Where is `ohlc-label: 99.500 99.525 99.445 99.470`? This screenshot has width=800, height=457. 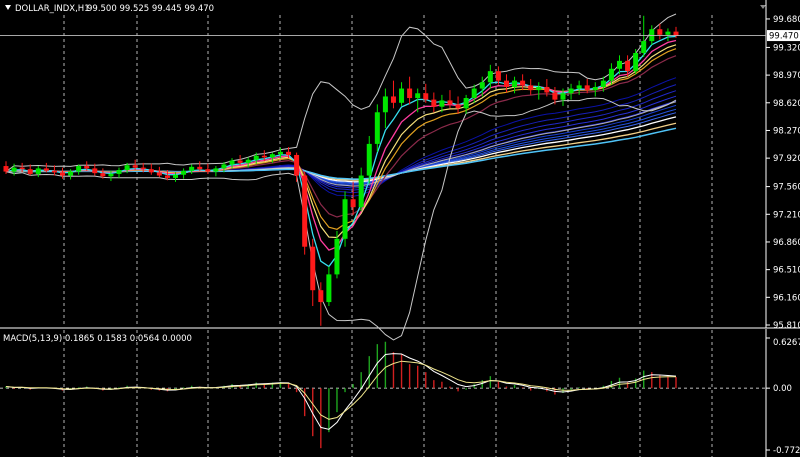
ohlc-label: 99.500 99.525 99.445 99.470 is located at coordinates (150, 9).